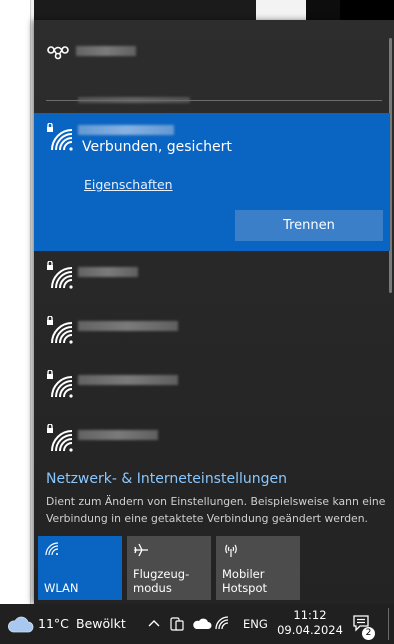 This screenshot has width=394, height=644. I want to click on clock: 11:12 09.04.2024, so click(310, 623).